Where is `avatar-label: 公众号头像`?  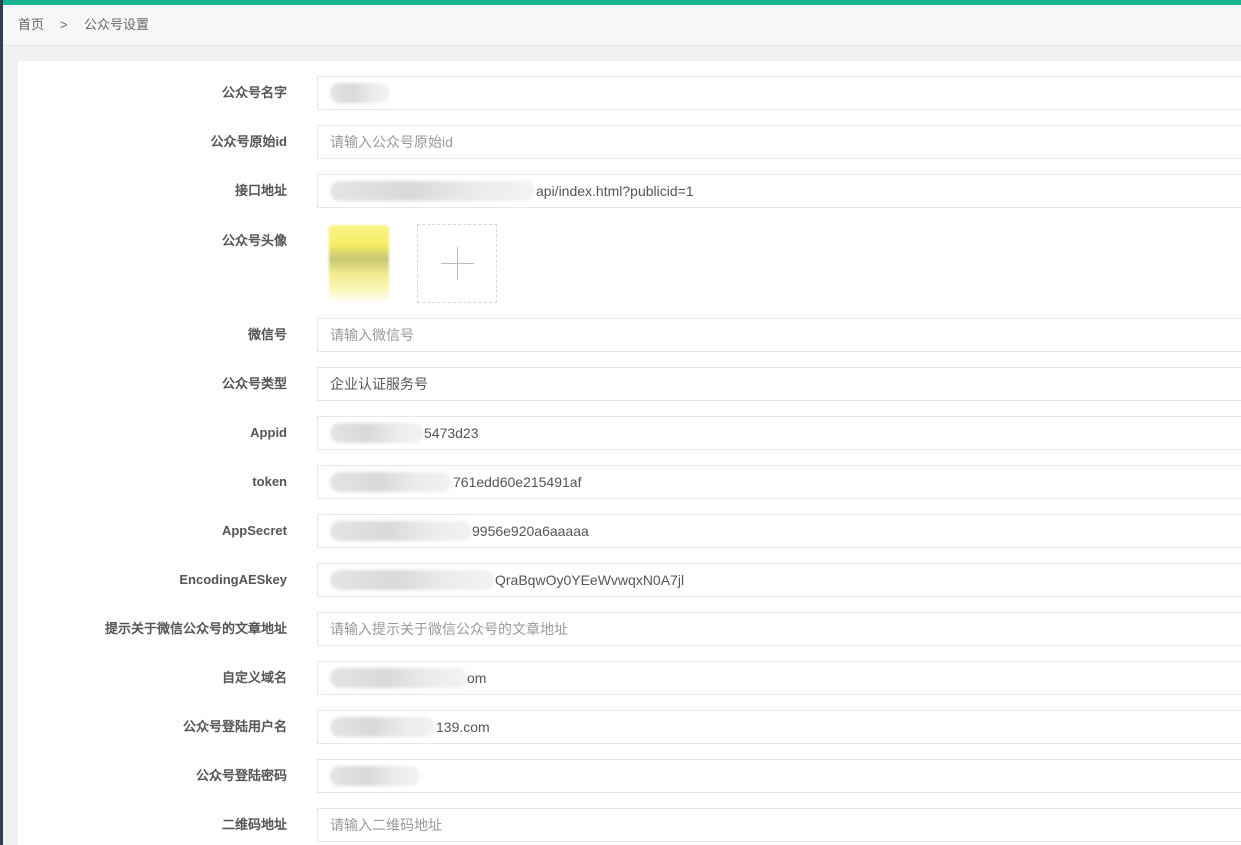 avatar-label: 公众号头像 is located at coordinates (254, 240).